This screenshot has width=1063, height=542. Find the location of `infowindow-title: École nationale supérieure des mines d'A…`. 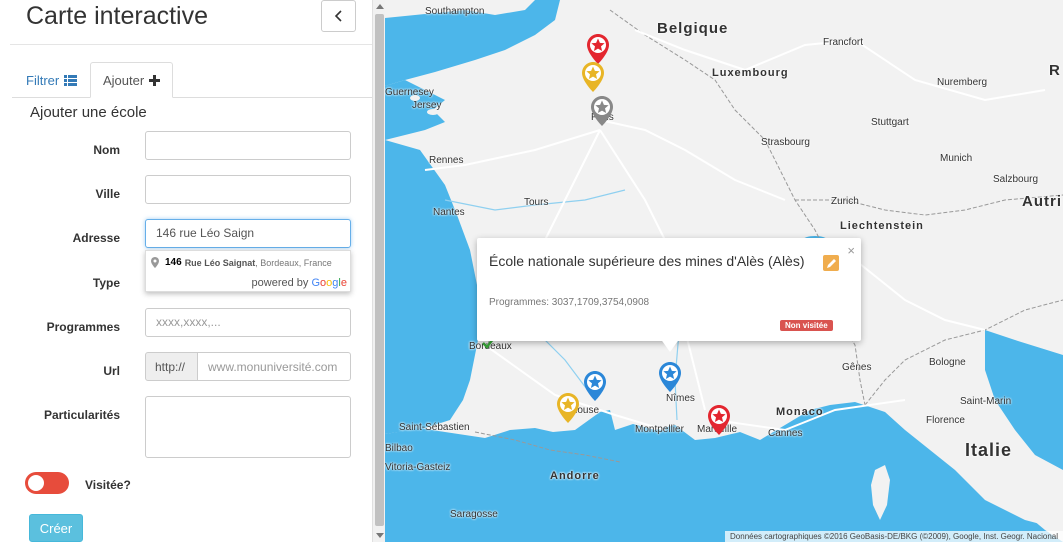

infowindow-title: École nationale supérieure des mines d'A… is located at coordinates (647, 261).